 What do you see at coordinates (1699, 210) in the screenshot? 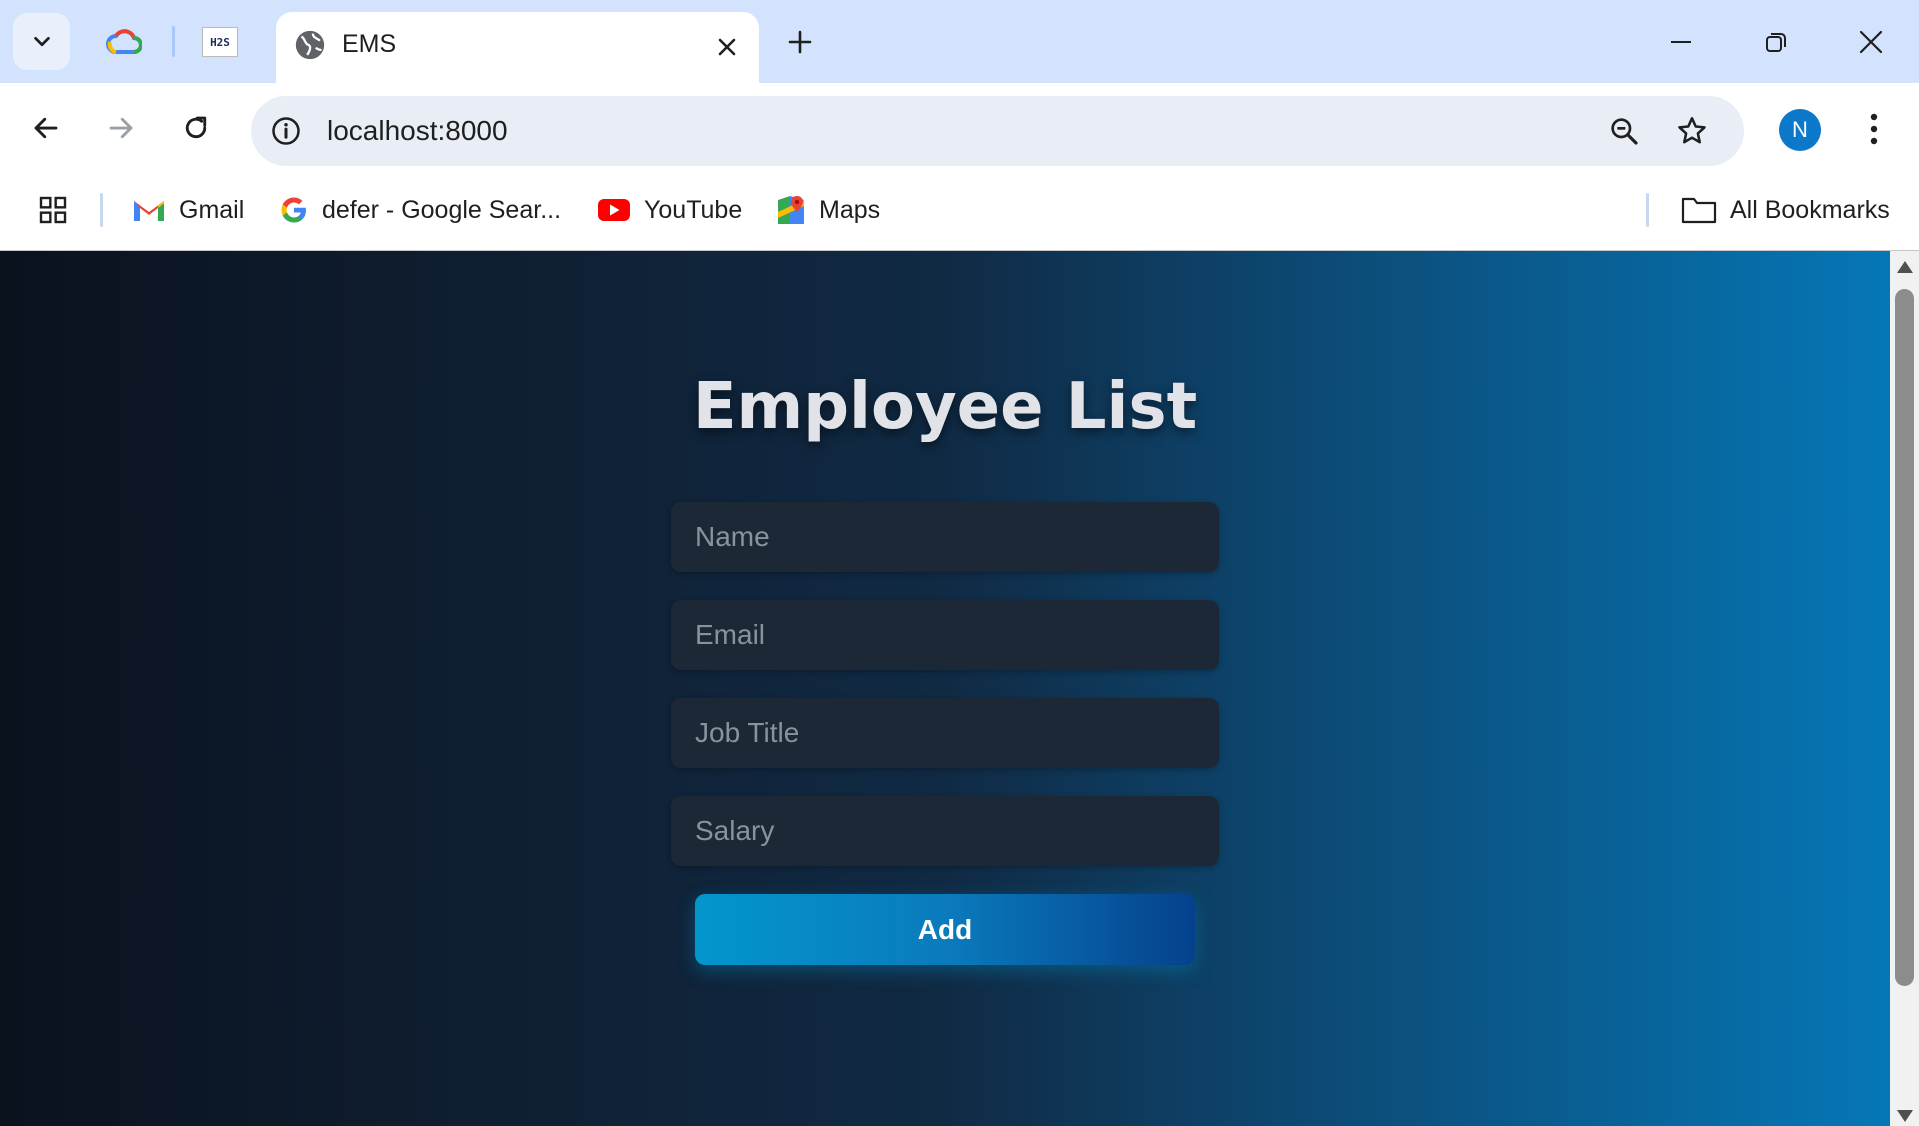
I see `folder-icon` at bounding box center [1699, 210].